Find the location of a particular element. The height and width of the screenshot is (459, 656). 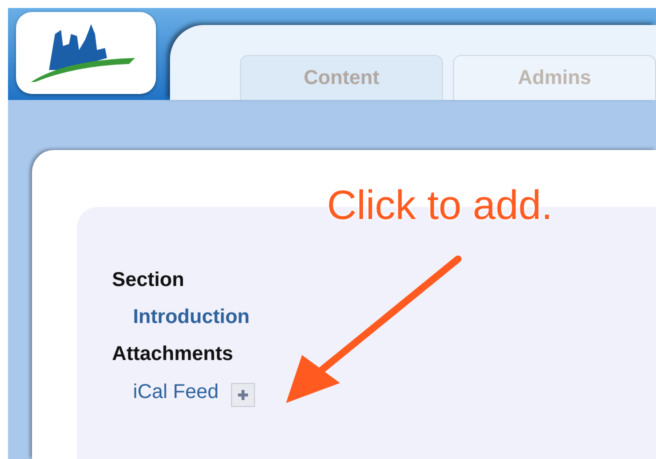

plus-icon is located at coordinates (242, 395).